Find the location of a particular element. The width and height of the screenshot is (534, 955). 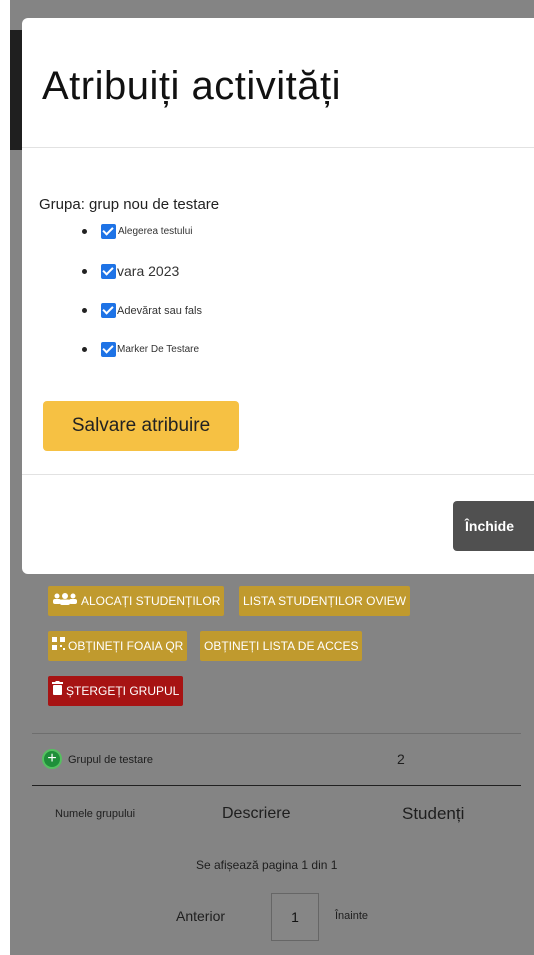

col-header-name: Numele grupului is located at coordinates (95, 814).